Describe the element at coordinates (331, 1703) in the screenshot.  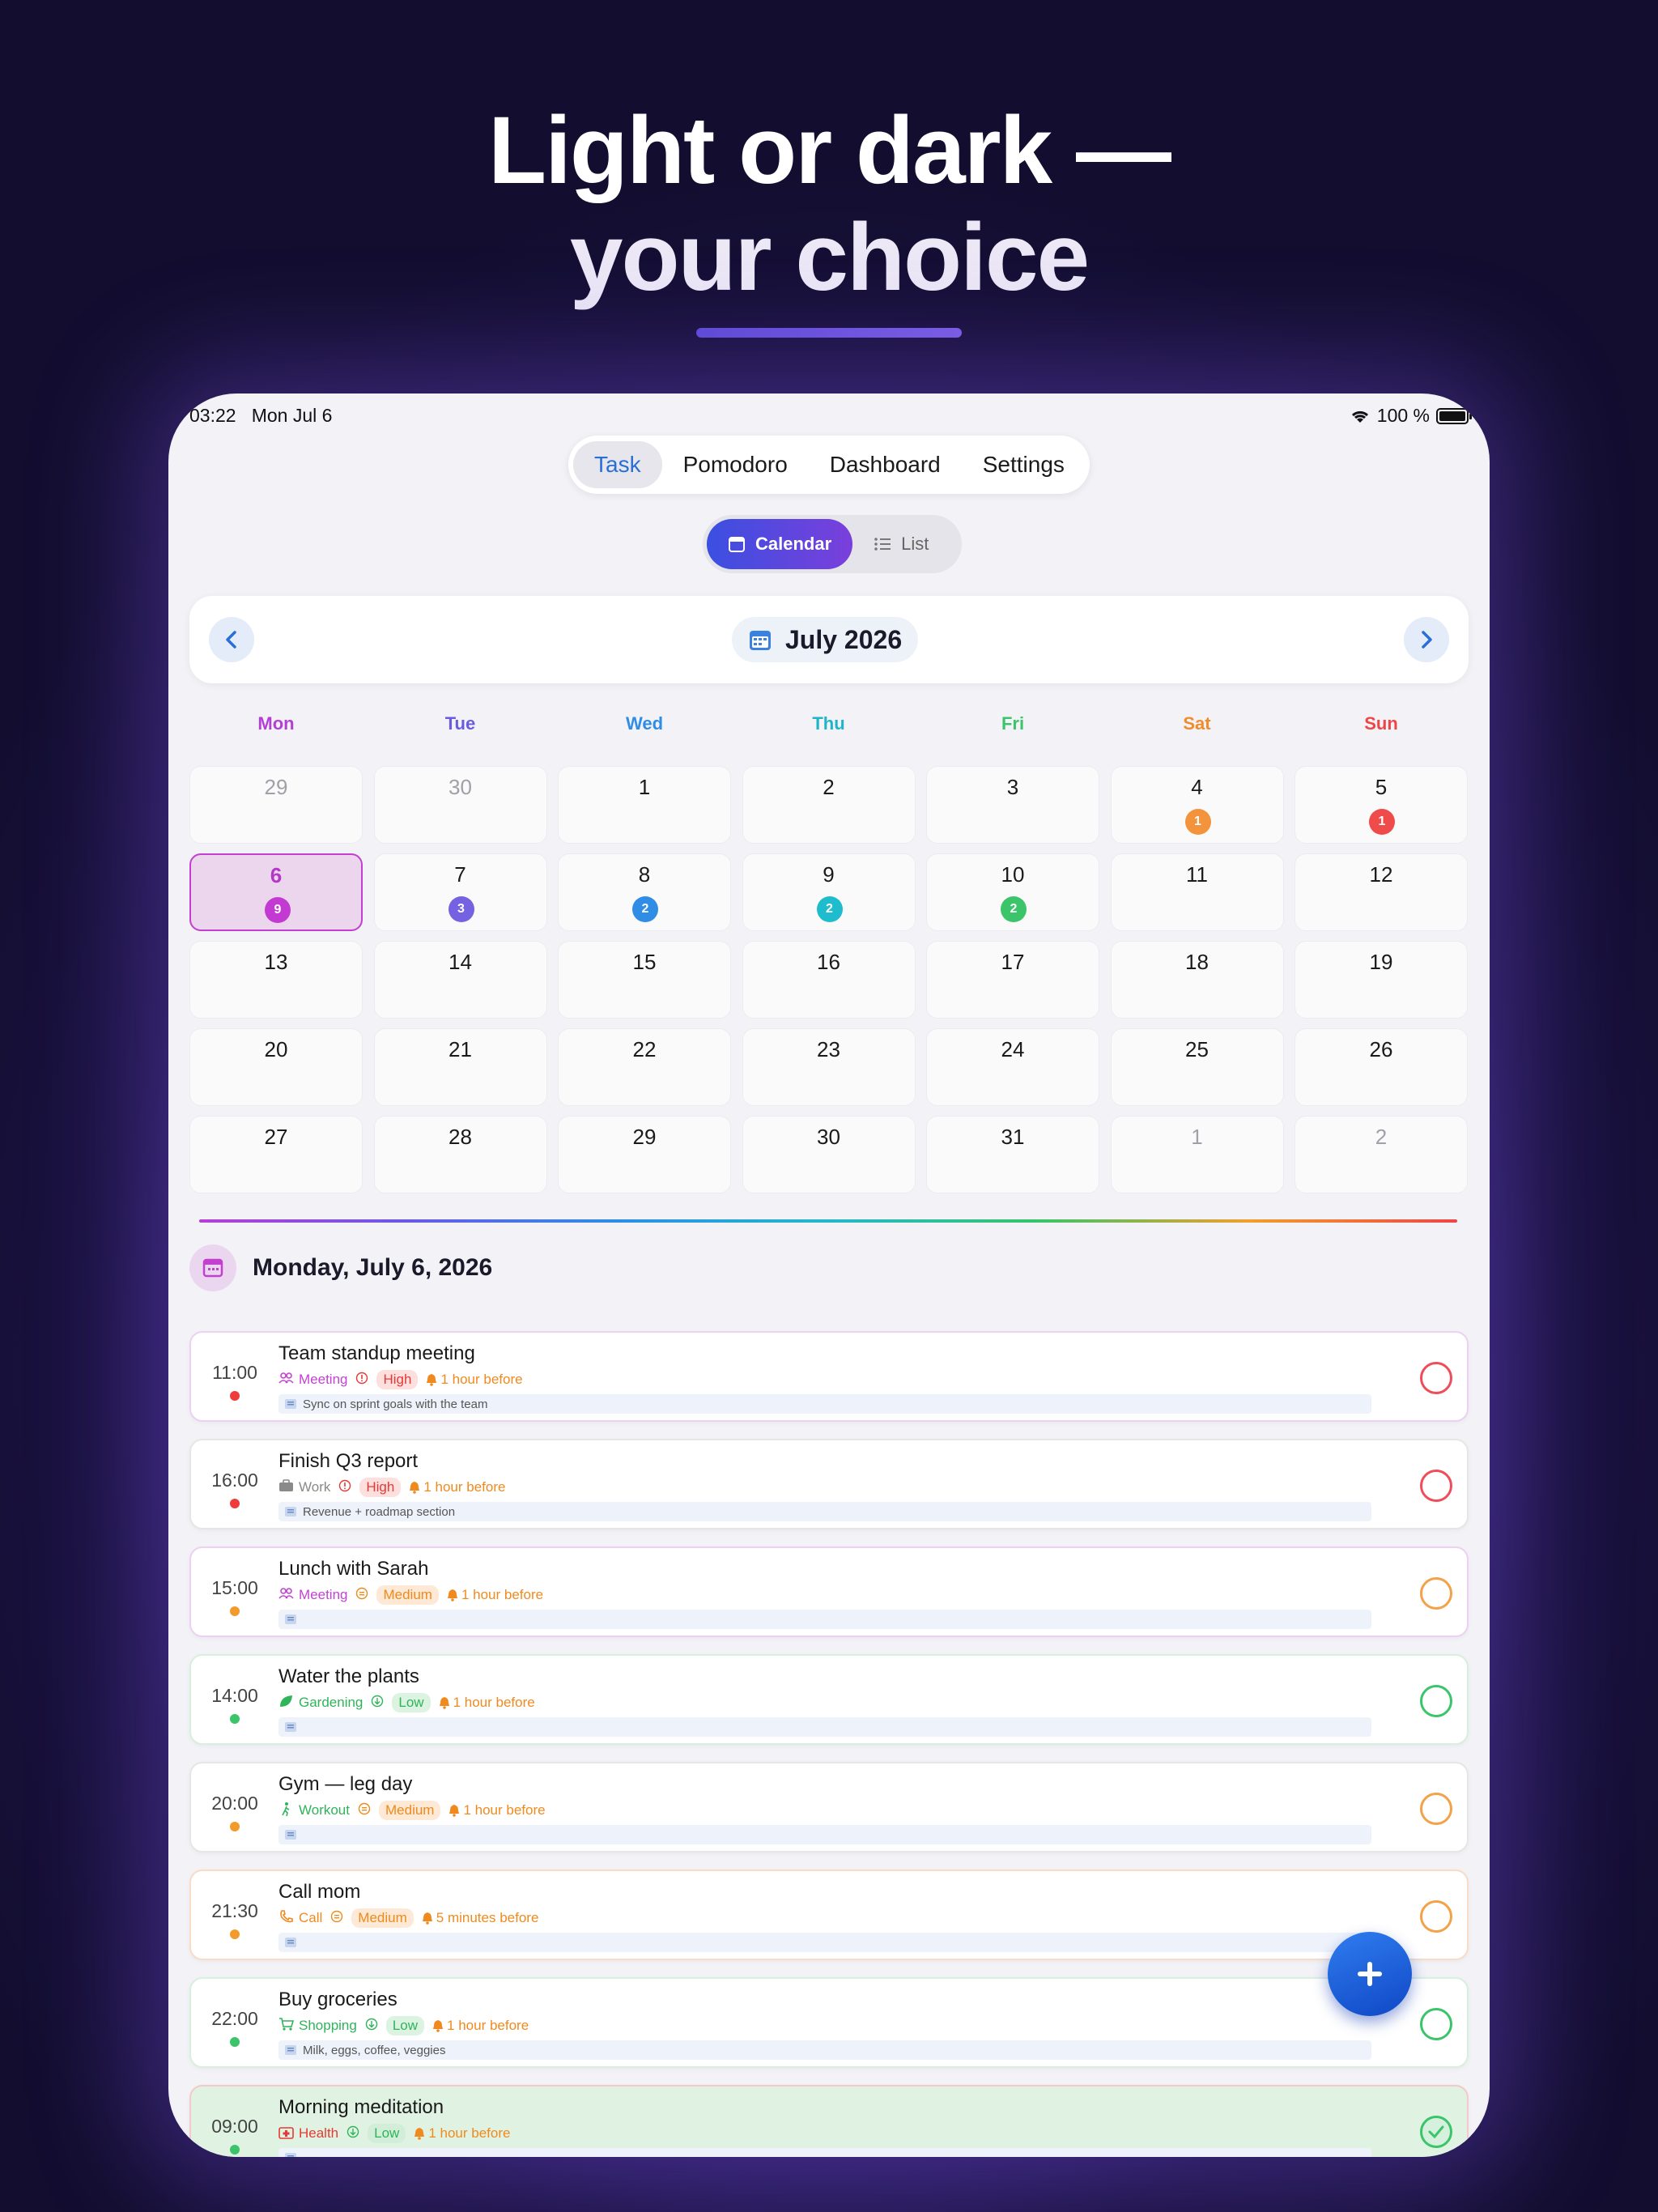
I see `task-category-label: Gardening` at that location.